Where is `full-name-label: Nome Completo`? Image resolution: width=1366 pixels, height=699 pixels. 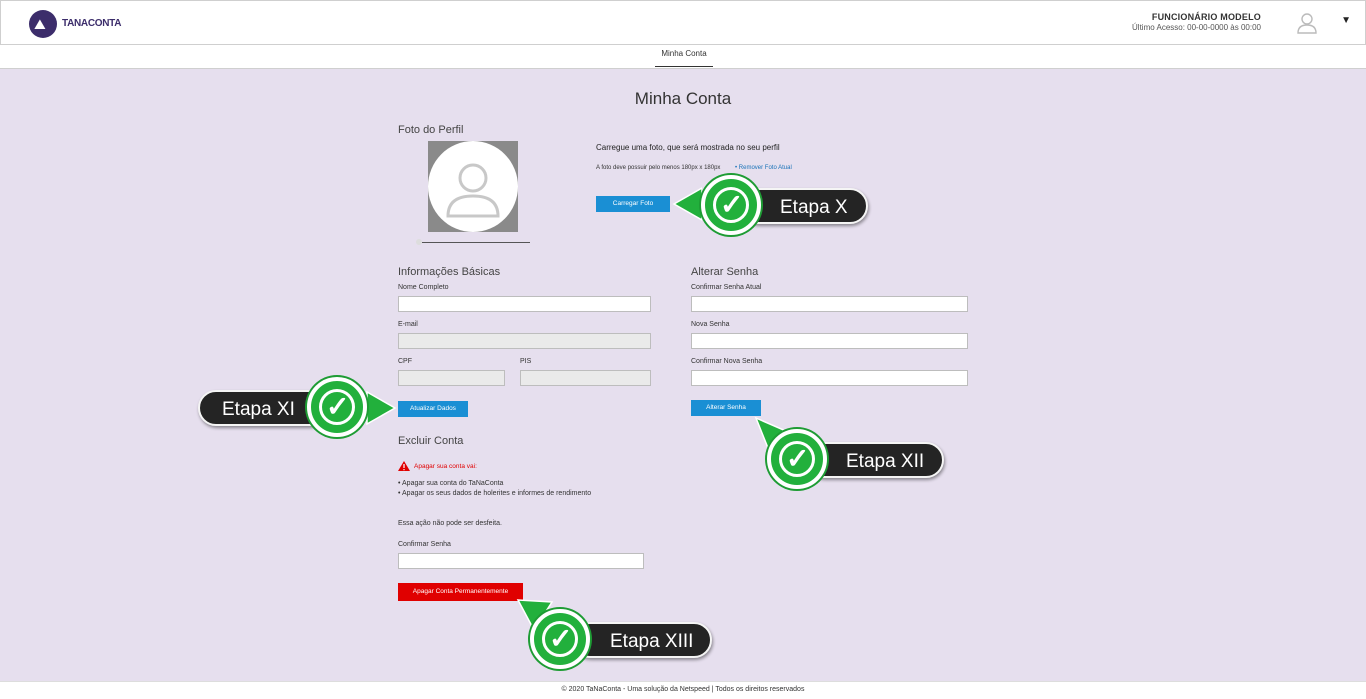 full-name-label: Nome Completo is located at coordinates (423, 287).